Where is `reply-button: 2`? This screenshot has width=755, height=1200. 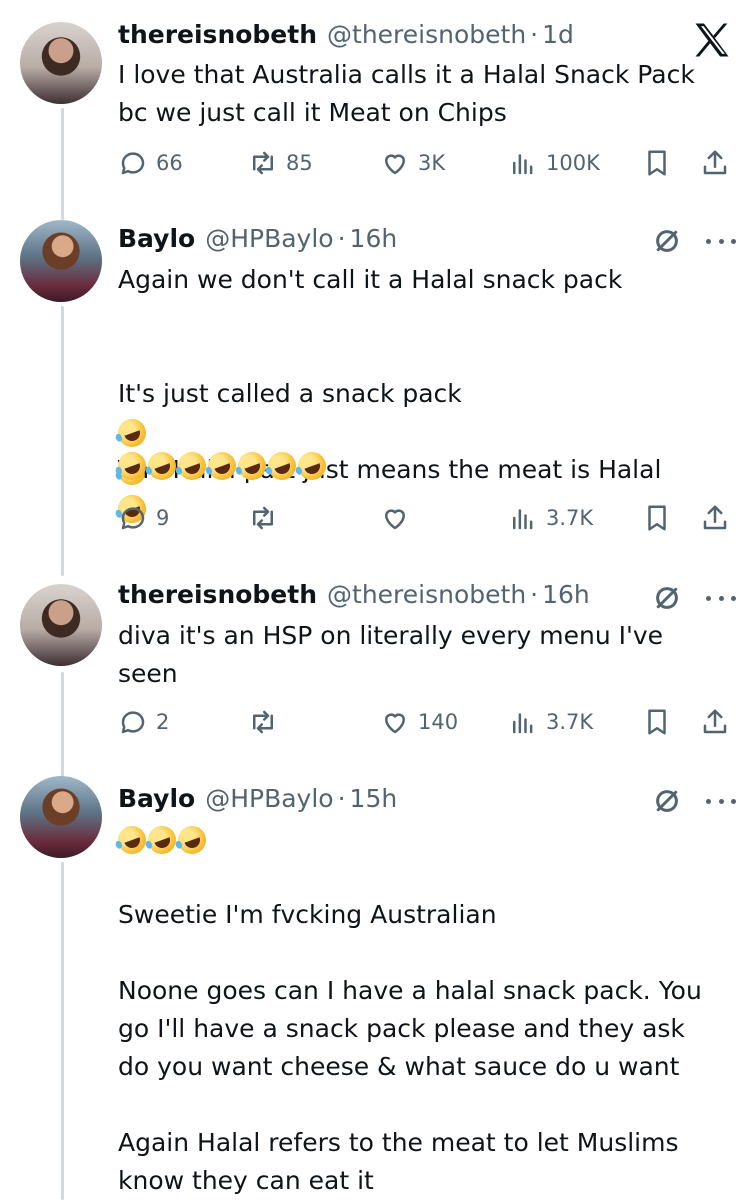 reply-button: 2 is located at coordinates (143, 722).